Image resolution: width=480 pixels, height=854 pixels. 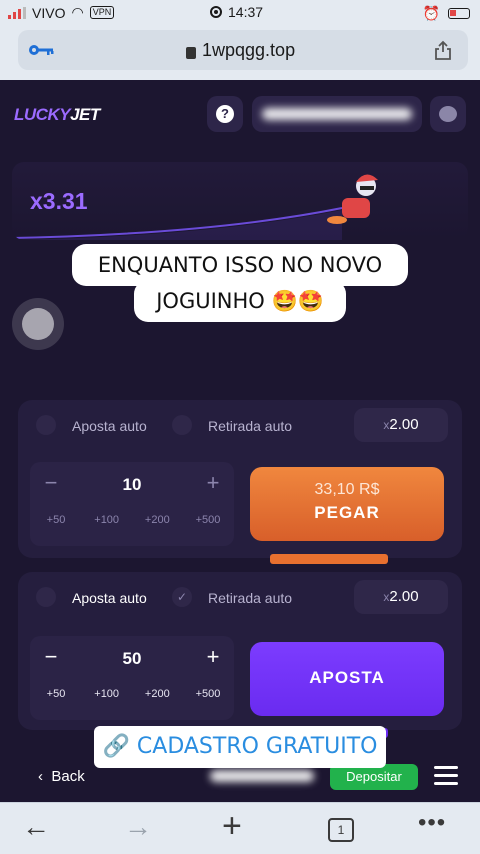 I want to click on status-bar: VIVO ◠ VPN 14:37 ⏰, so click(x=240, y=12).